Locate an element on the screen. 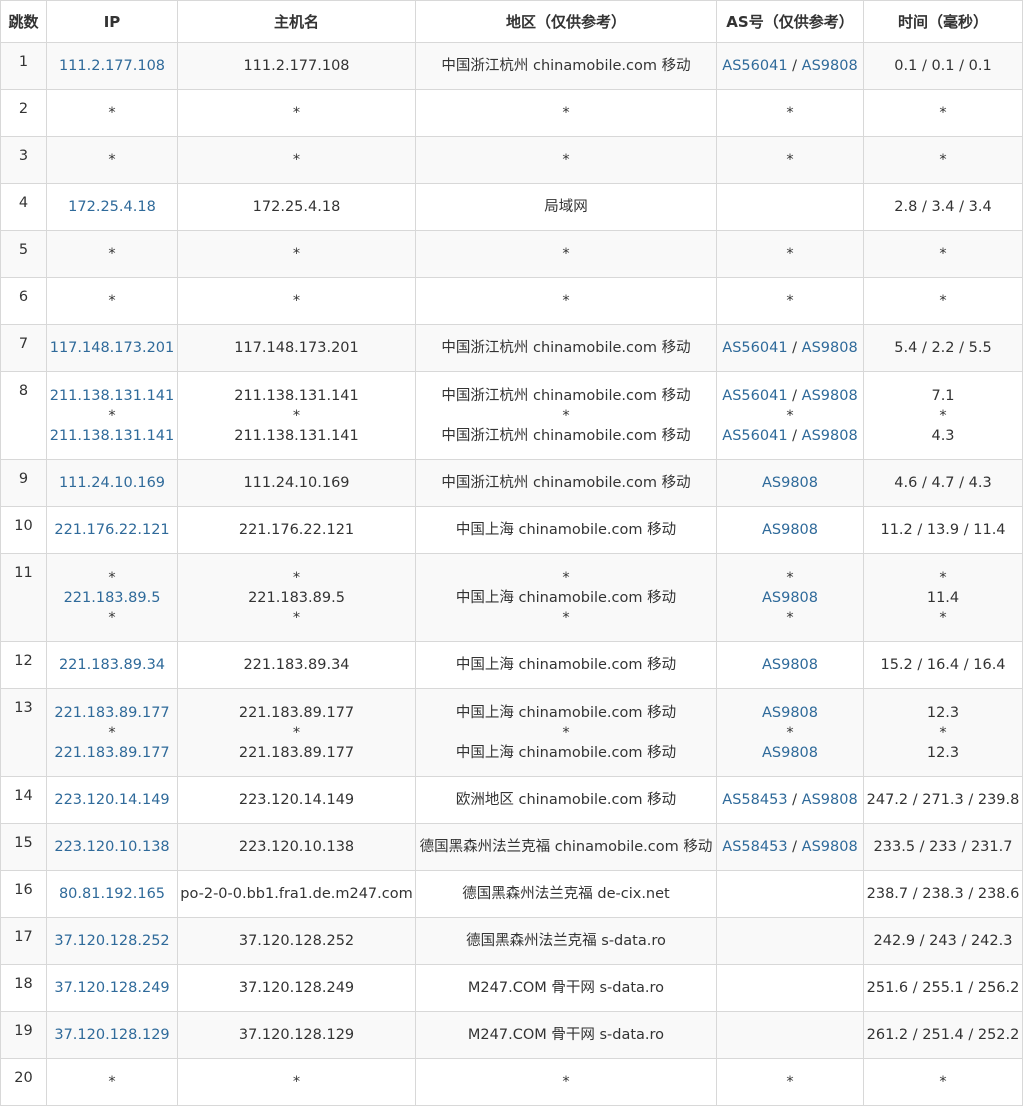 The width and height of the screenshot is (1024, 1106). header-region: 地区（仅供参考） is located at coordinates (566, 21).